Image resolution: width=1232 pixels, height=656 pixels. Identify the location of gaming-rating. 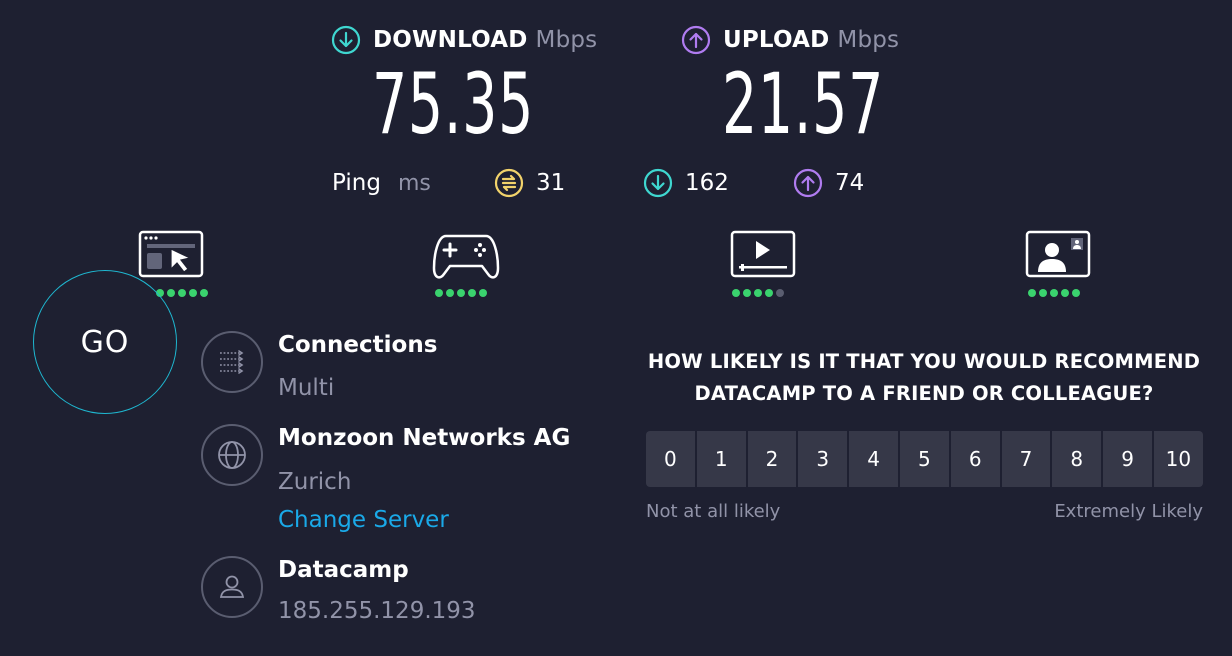
(467, 293).